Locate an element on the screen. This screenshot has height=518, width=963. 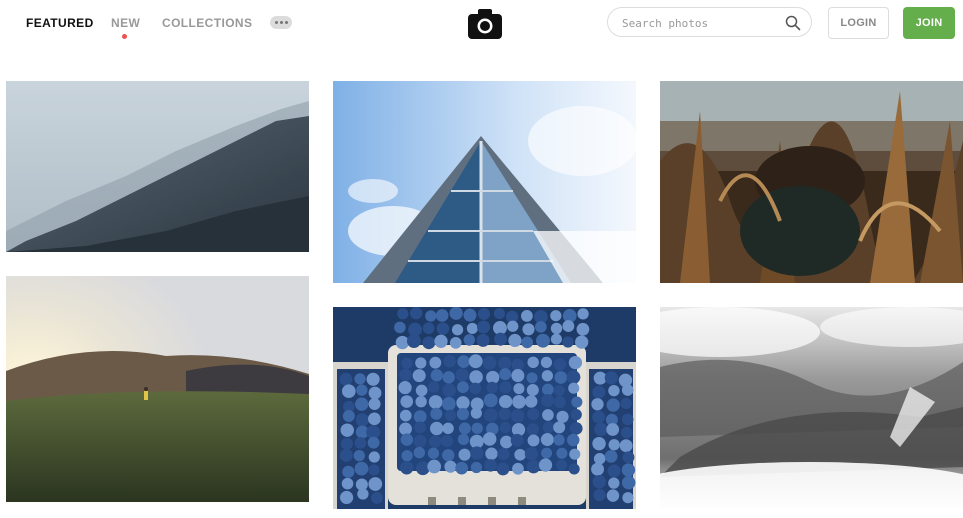
photo-card-foggy-forest is located at coordinates (157, 166).